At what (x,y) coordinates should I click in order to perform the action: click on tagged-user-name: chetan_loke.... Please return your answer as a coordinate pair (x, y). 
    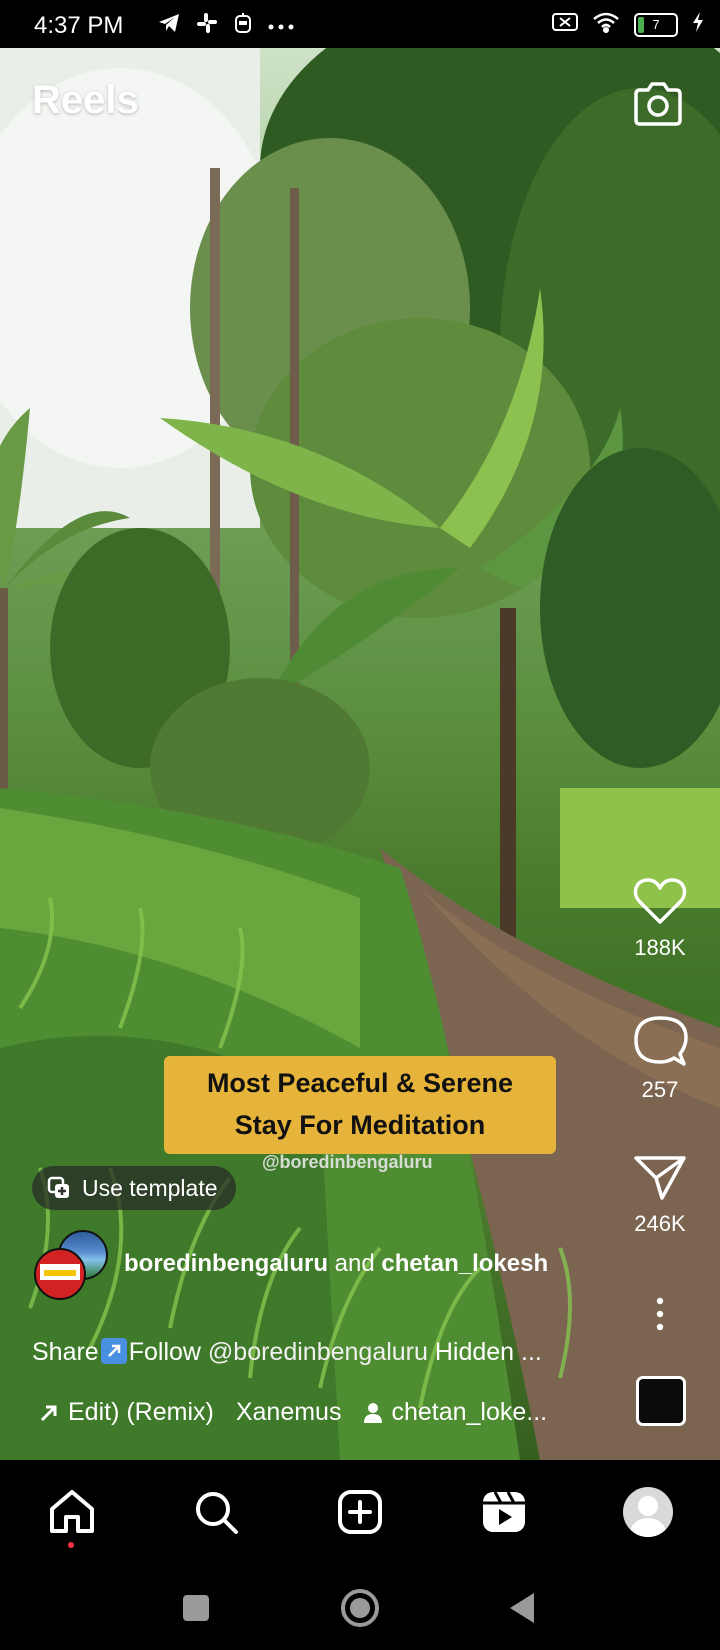
    Looking at the image, I should click on (469, 1412).